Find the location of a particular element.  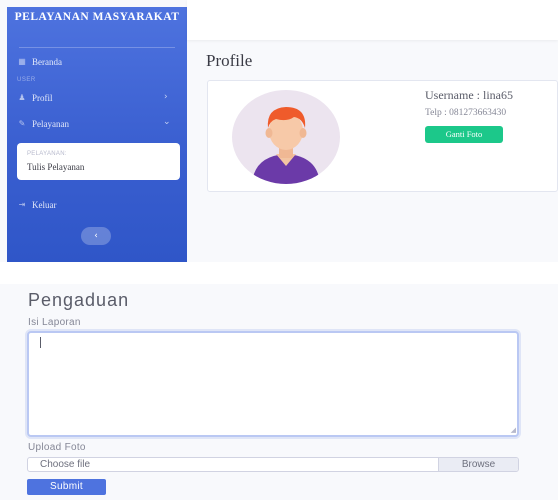

sidebar-item-profile: ♟ Profil is located at coordinates (35, 98).